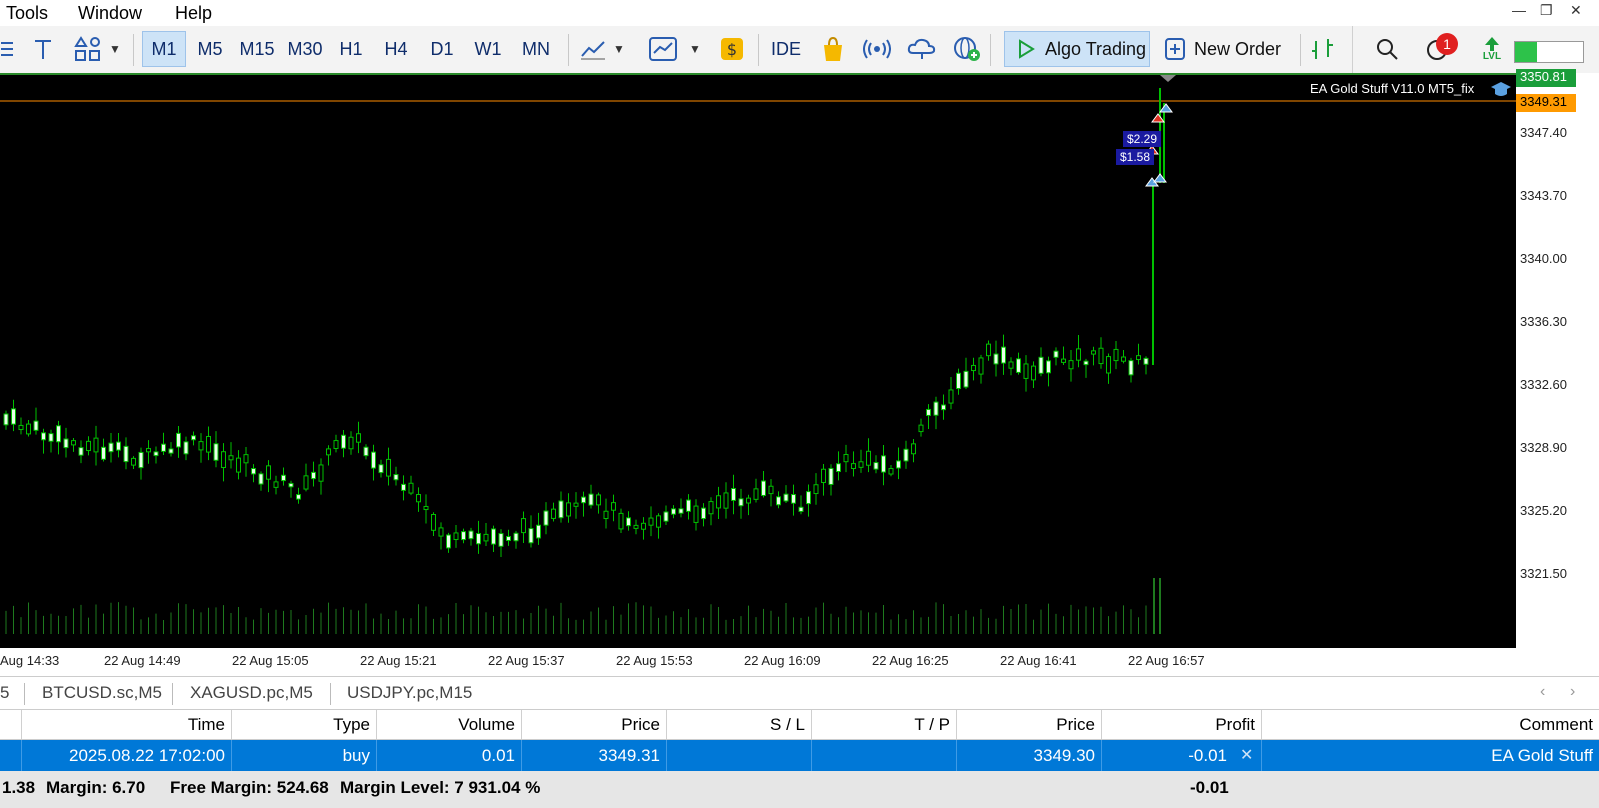  What do you see at coordinates (732, 49) in the screenshot?
I see `dollar-icon: $` at bounding box center [732, 49].